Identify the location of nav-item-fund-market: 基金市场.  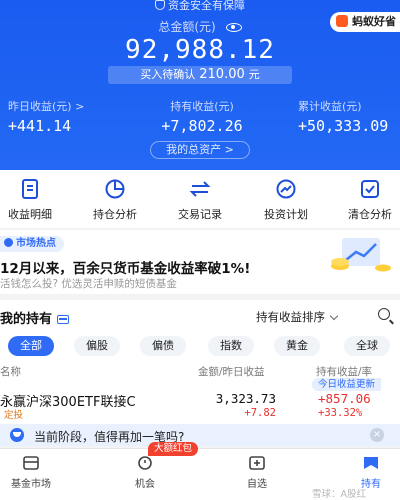
(33, 472).